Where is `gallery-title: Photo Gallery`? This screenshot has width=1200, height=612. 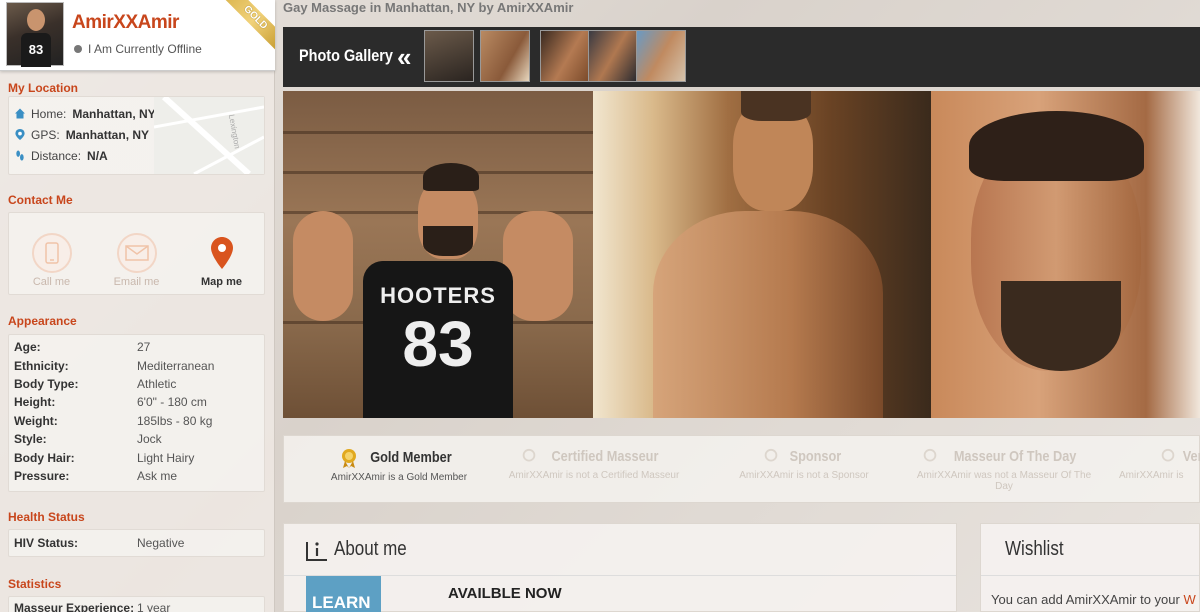 gallery-title: Photo Gallery is located at coordinates (346, 55).